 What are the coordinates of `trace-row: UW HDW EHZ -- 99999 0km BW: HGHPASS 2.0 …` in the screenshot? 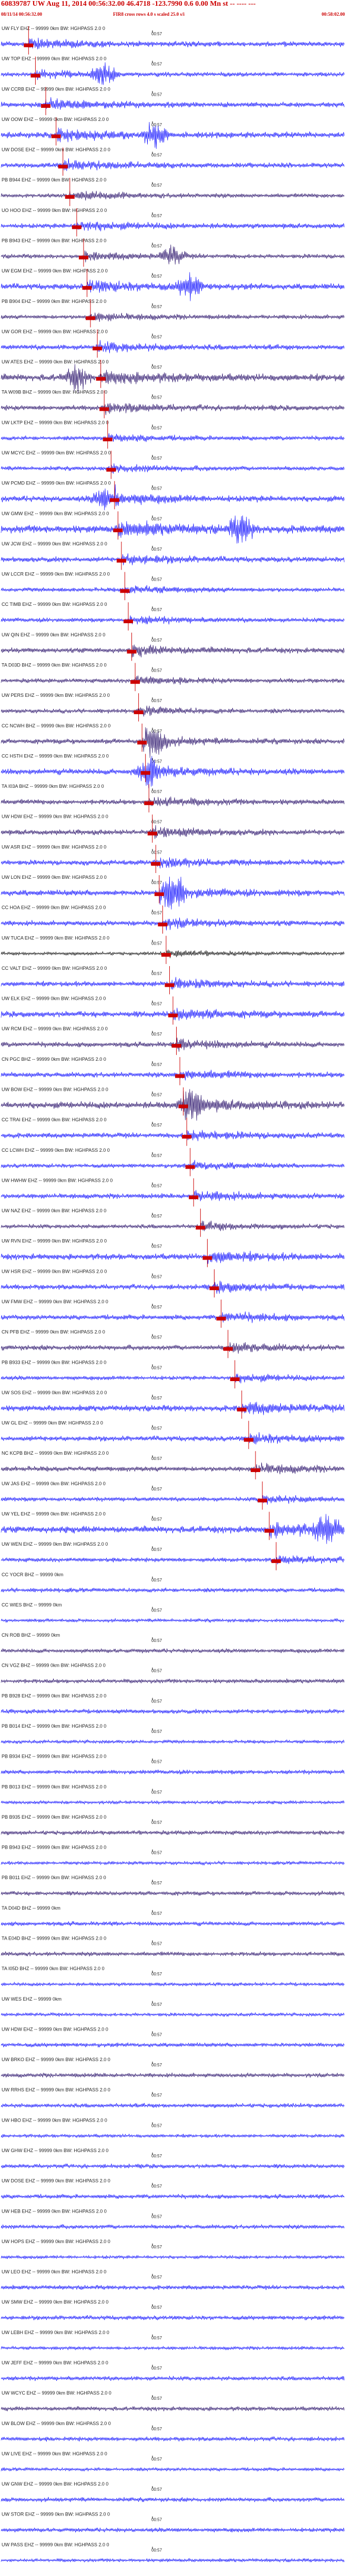 It's located at (173, 2037).